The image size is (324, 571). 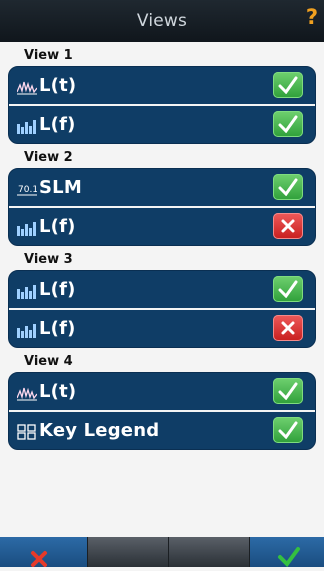 I want to click on help-icon: ?, so click(x=312, y=17).